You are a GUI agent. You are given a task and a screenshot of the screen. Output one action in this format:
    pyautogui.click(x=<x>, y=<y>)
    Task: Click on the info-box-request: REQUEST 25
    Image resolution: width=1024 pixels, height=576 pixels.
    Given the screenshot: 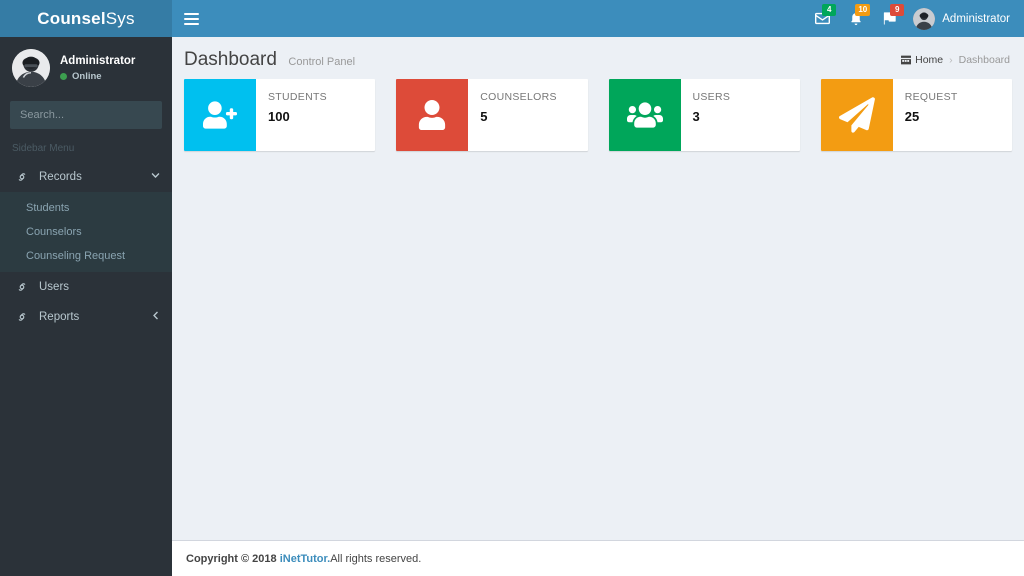 What is the action you would take?
    pyautogui.click(x=916, y=115)
    